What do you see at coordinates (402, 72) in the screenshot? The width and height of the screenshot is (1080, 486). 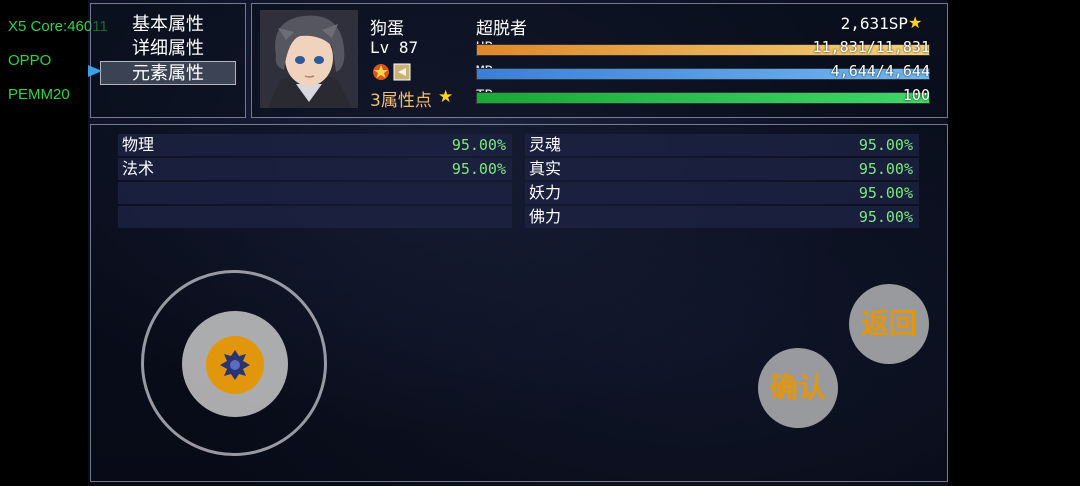 I see `state-icon-defense` at bounding box center [402, 72].